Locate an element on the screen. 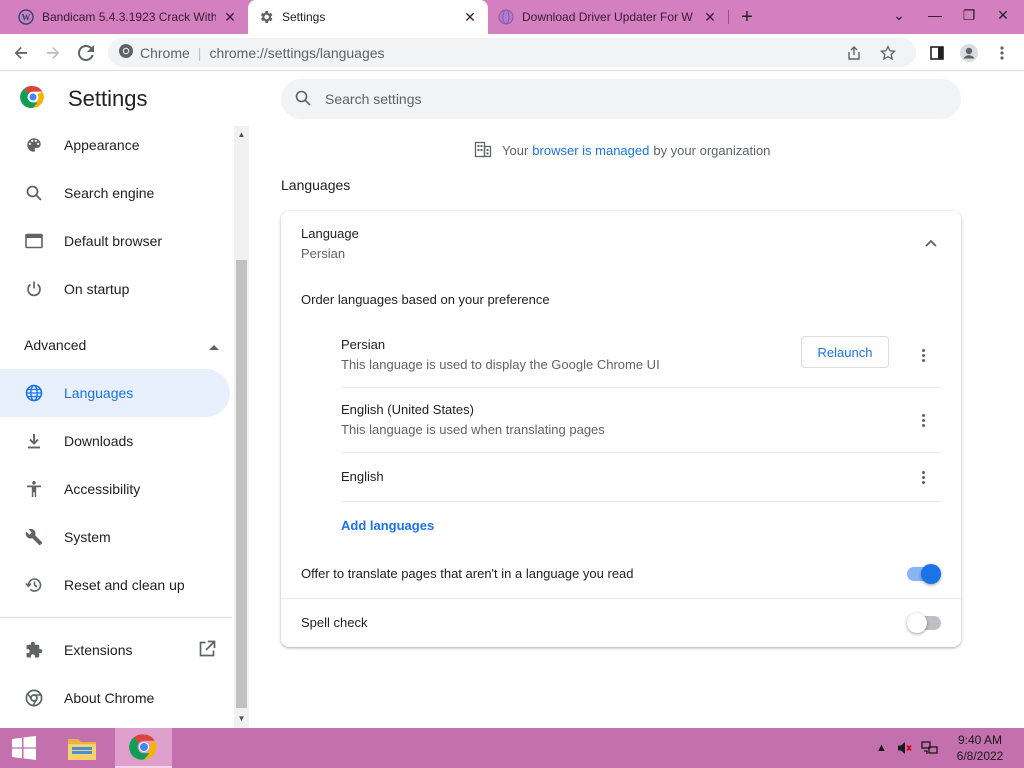 The width and height of the screenshot is (1024, 768). offer-translate-toggle is located at coordinates (924, 574).